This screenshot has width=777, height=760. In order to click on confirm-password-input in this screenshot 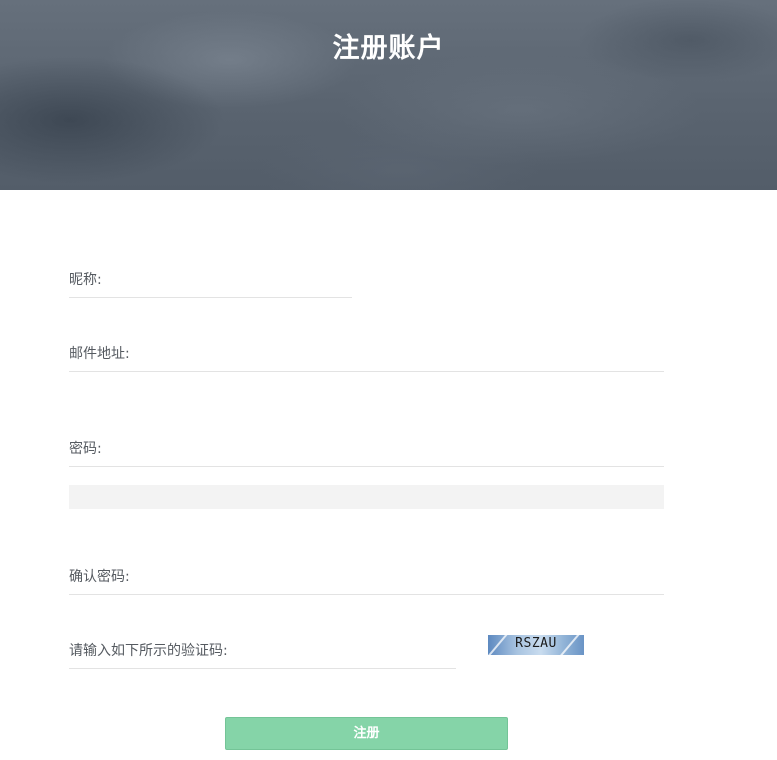, I will do `click(366, 579)`.